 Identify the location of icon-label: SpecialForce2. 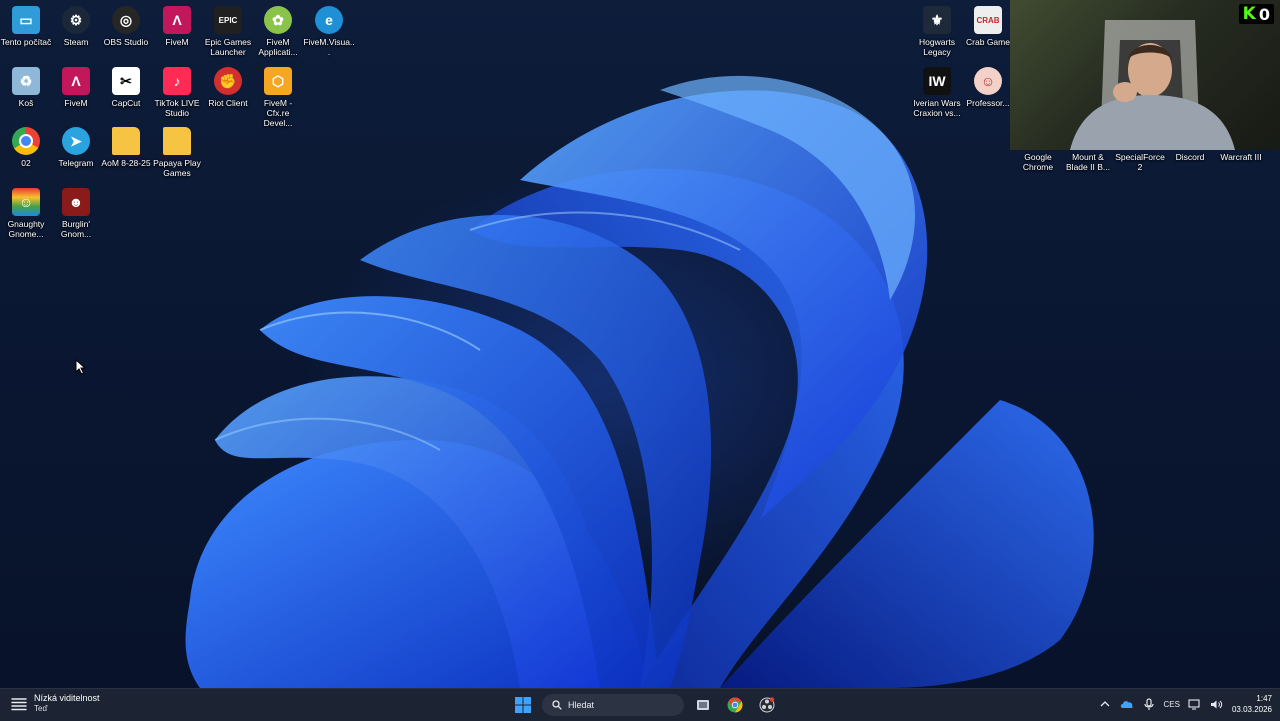
(1140, 162).